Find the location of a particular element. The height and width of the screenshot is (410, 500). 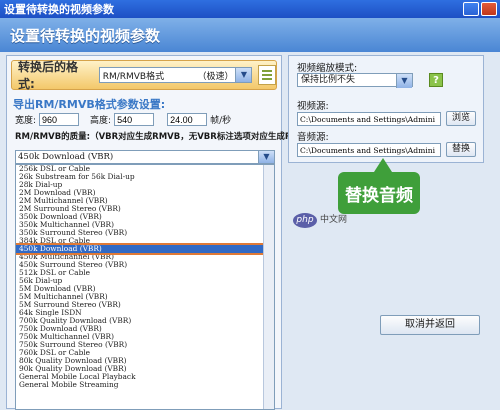

quality-select: 450k Download (VBR) ▼ is located at coordinates (145, 157).